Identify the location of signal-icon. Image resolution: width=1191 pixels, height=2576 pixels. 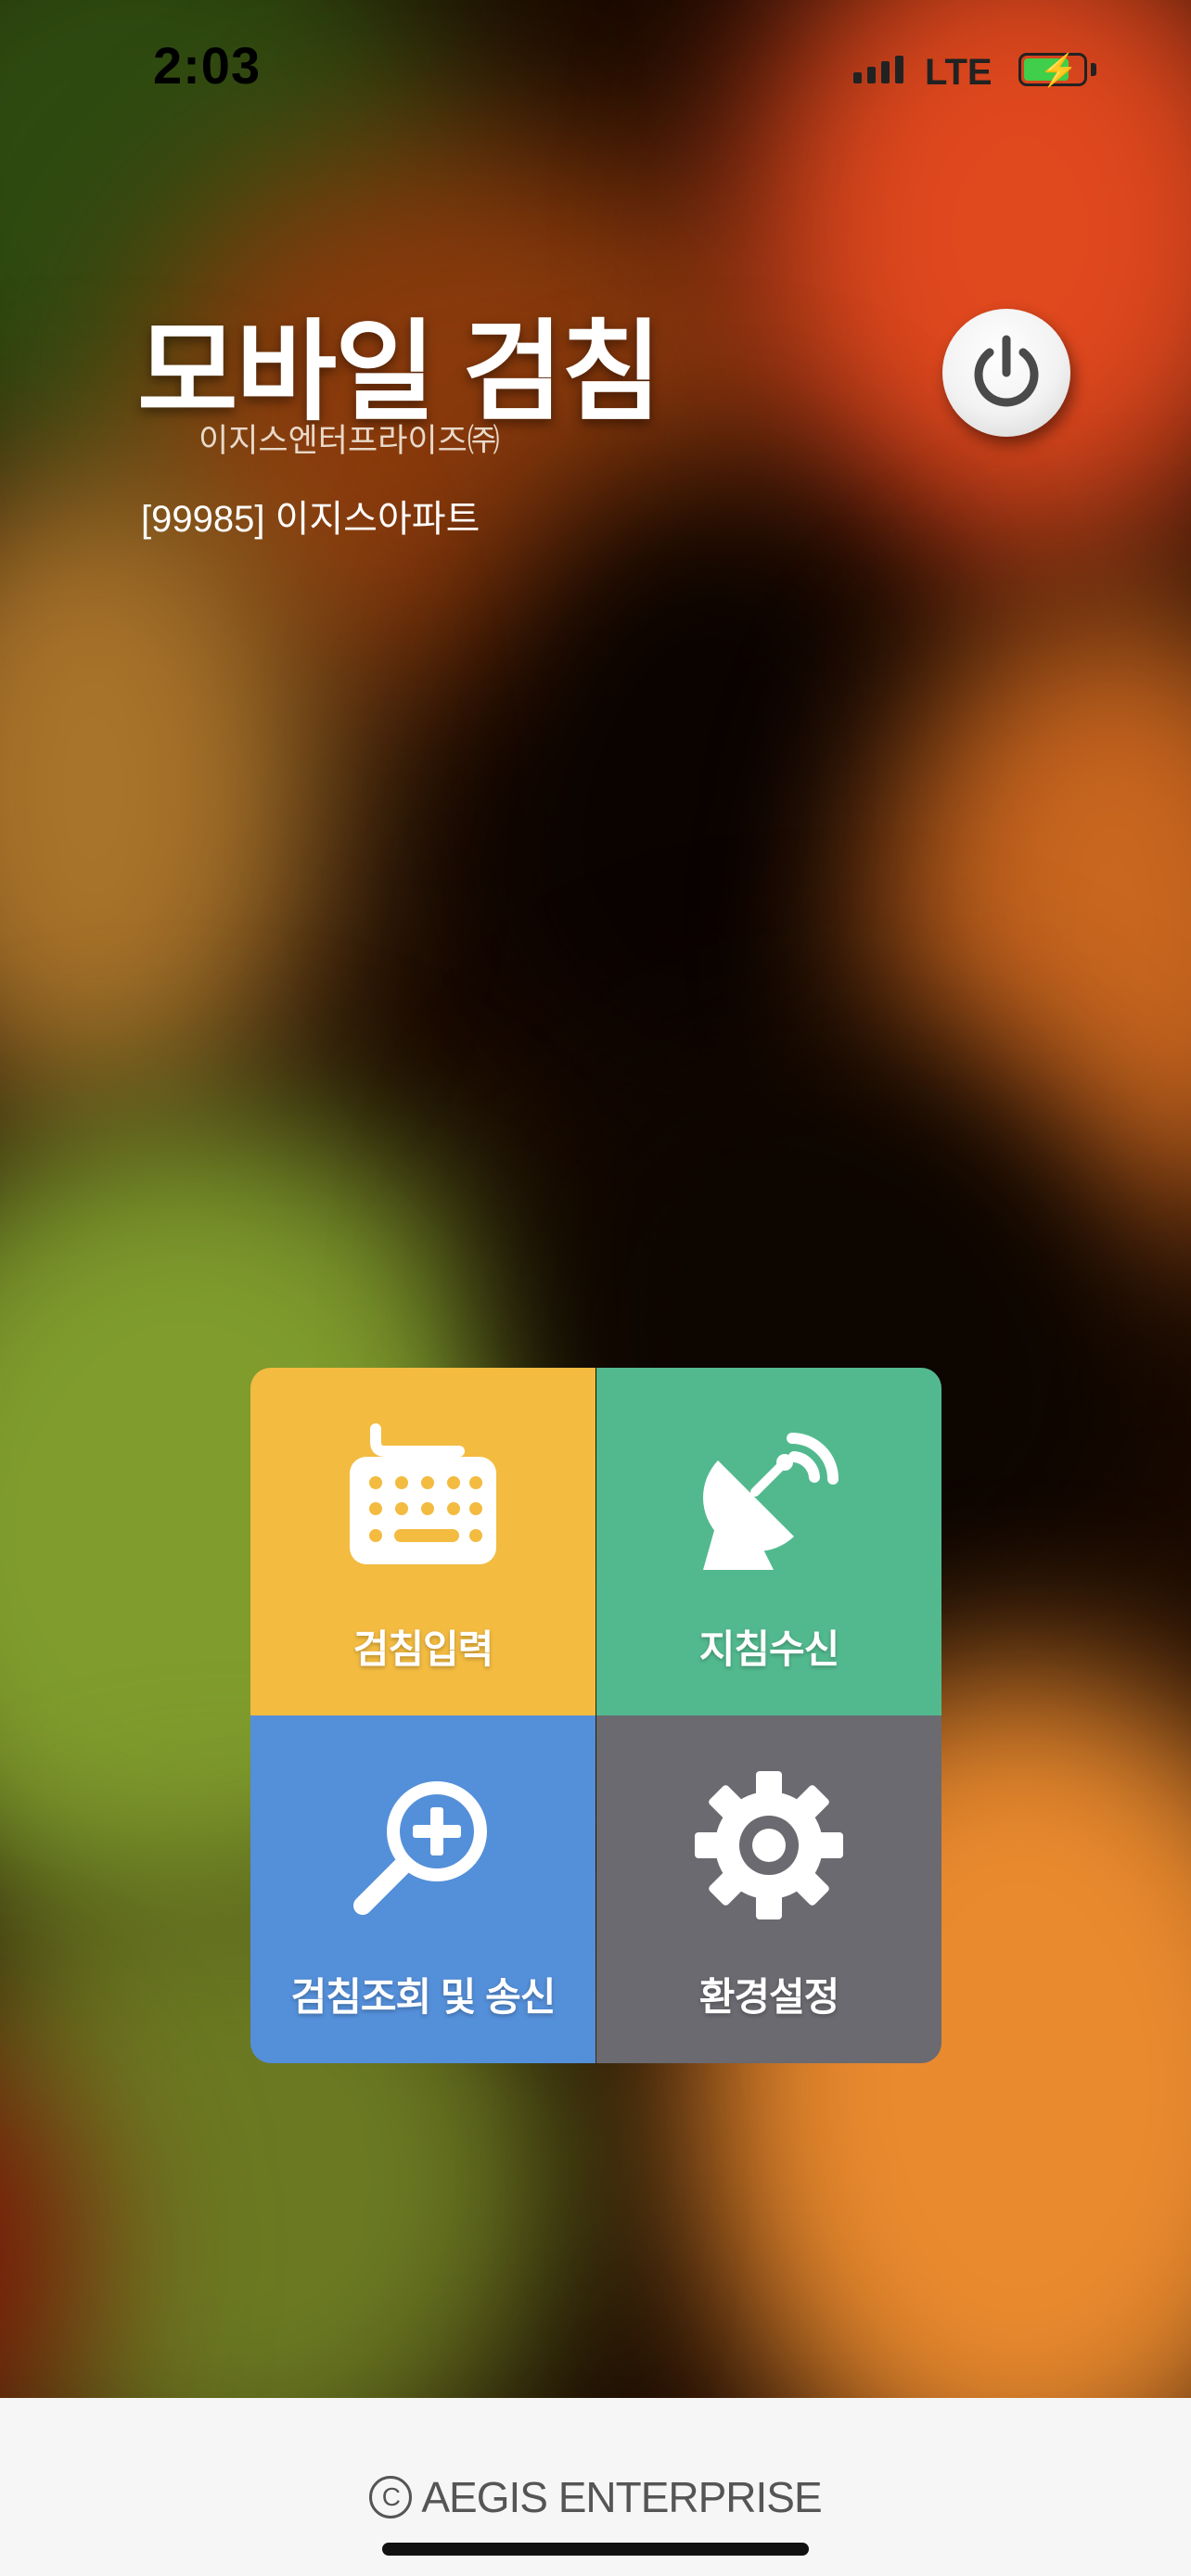
(878, 69).